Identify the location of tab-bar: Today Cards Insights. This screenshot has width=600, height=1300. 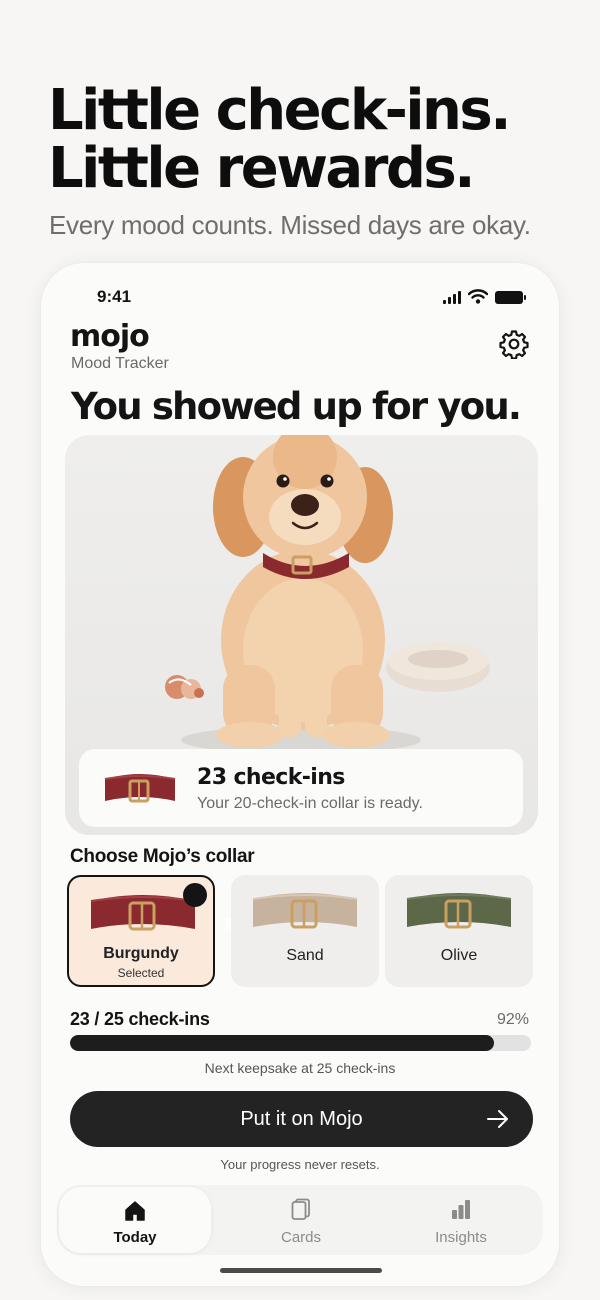
(300, 1220).